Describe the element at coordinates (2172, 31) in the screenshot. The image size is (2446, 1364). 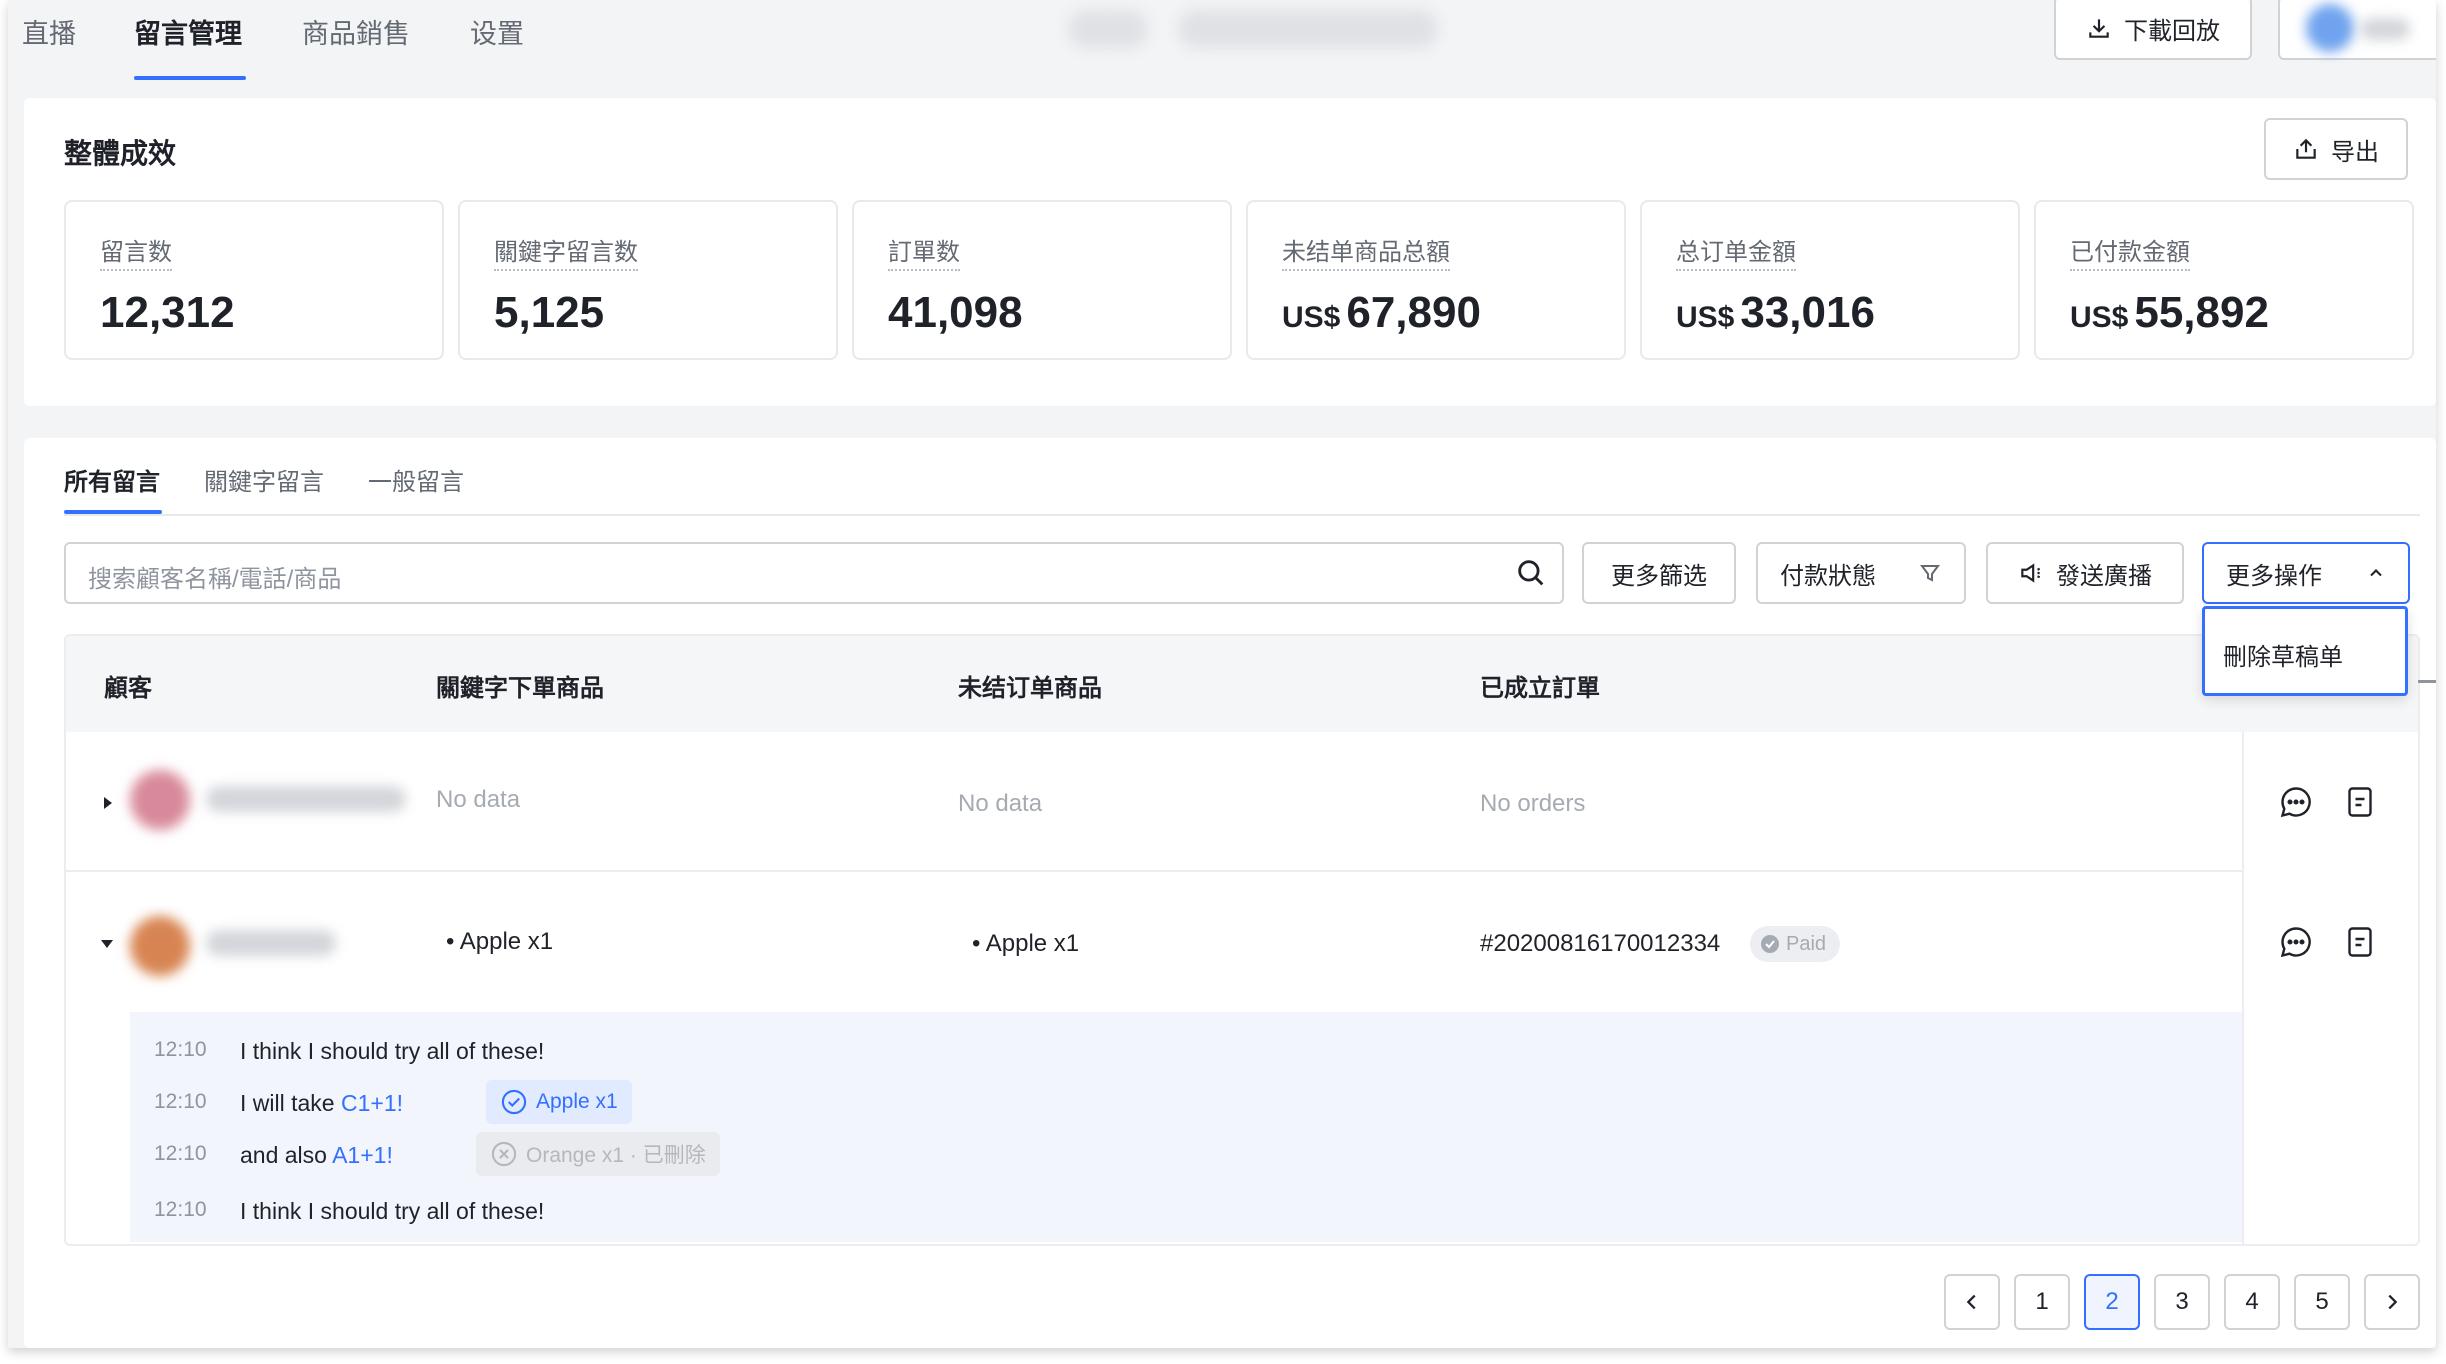
I see `download-label: 下載回放` at that location.